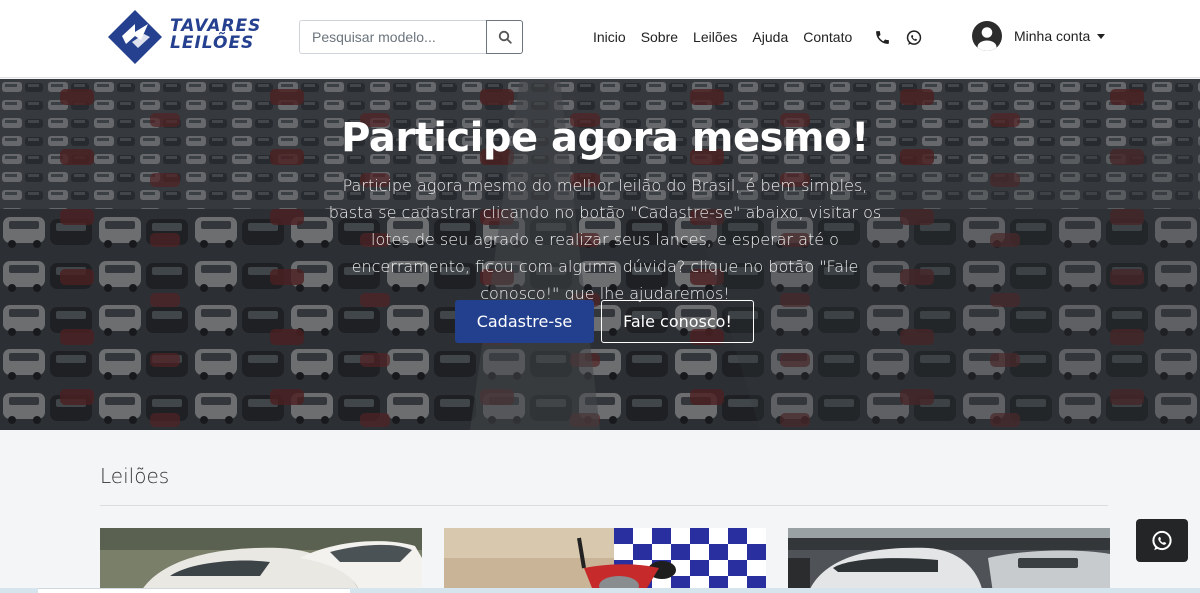  Describe the element at coordinates (1101, 36) in the screenshot. I see `chevron-down-icon` at that location.